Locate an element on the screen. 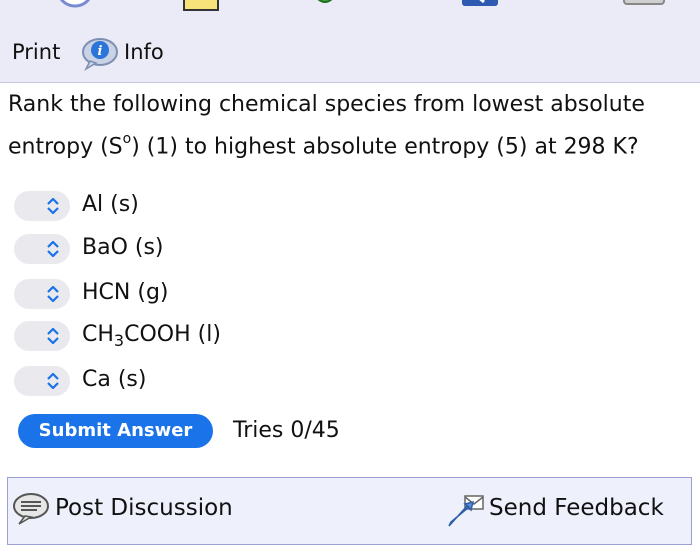  species-label: CH3COOH (l) is located at coordinates (151, 336).